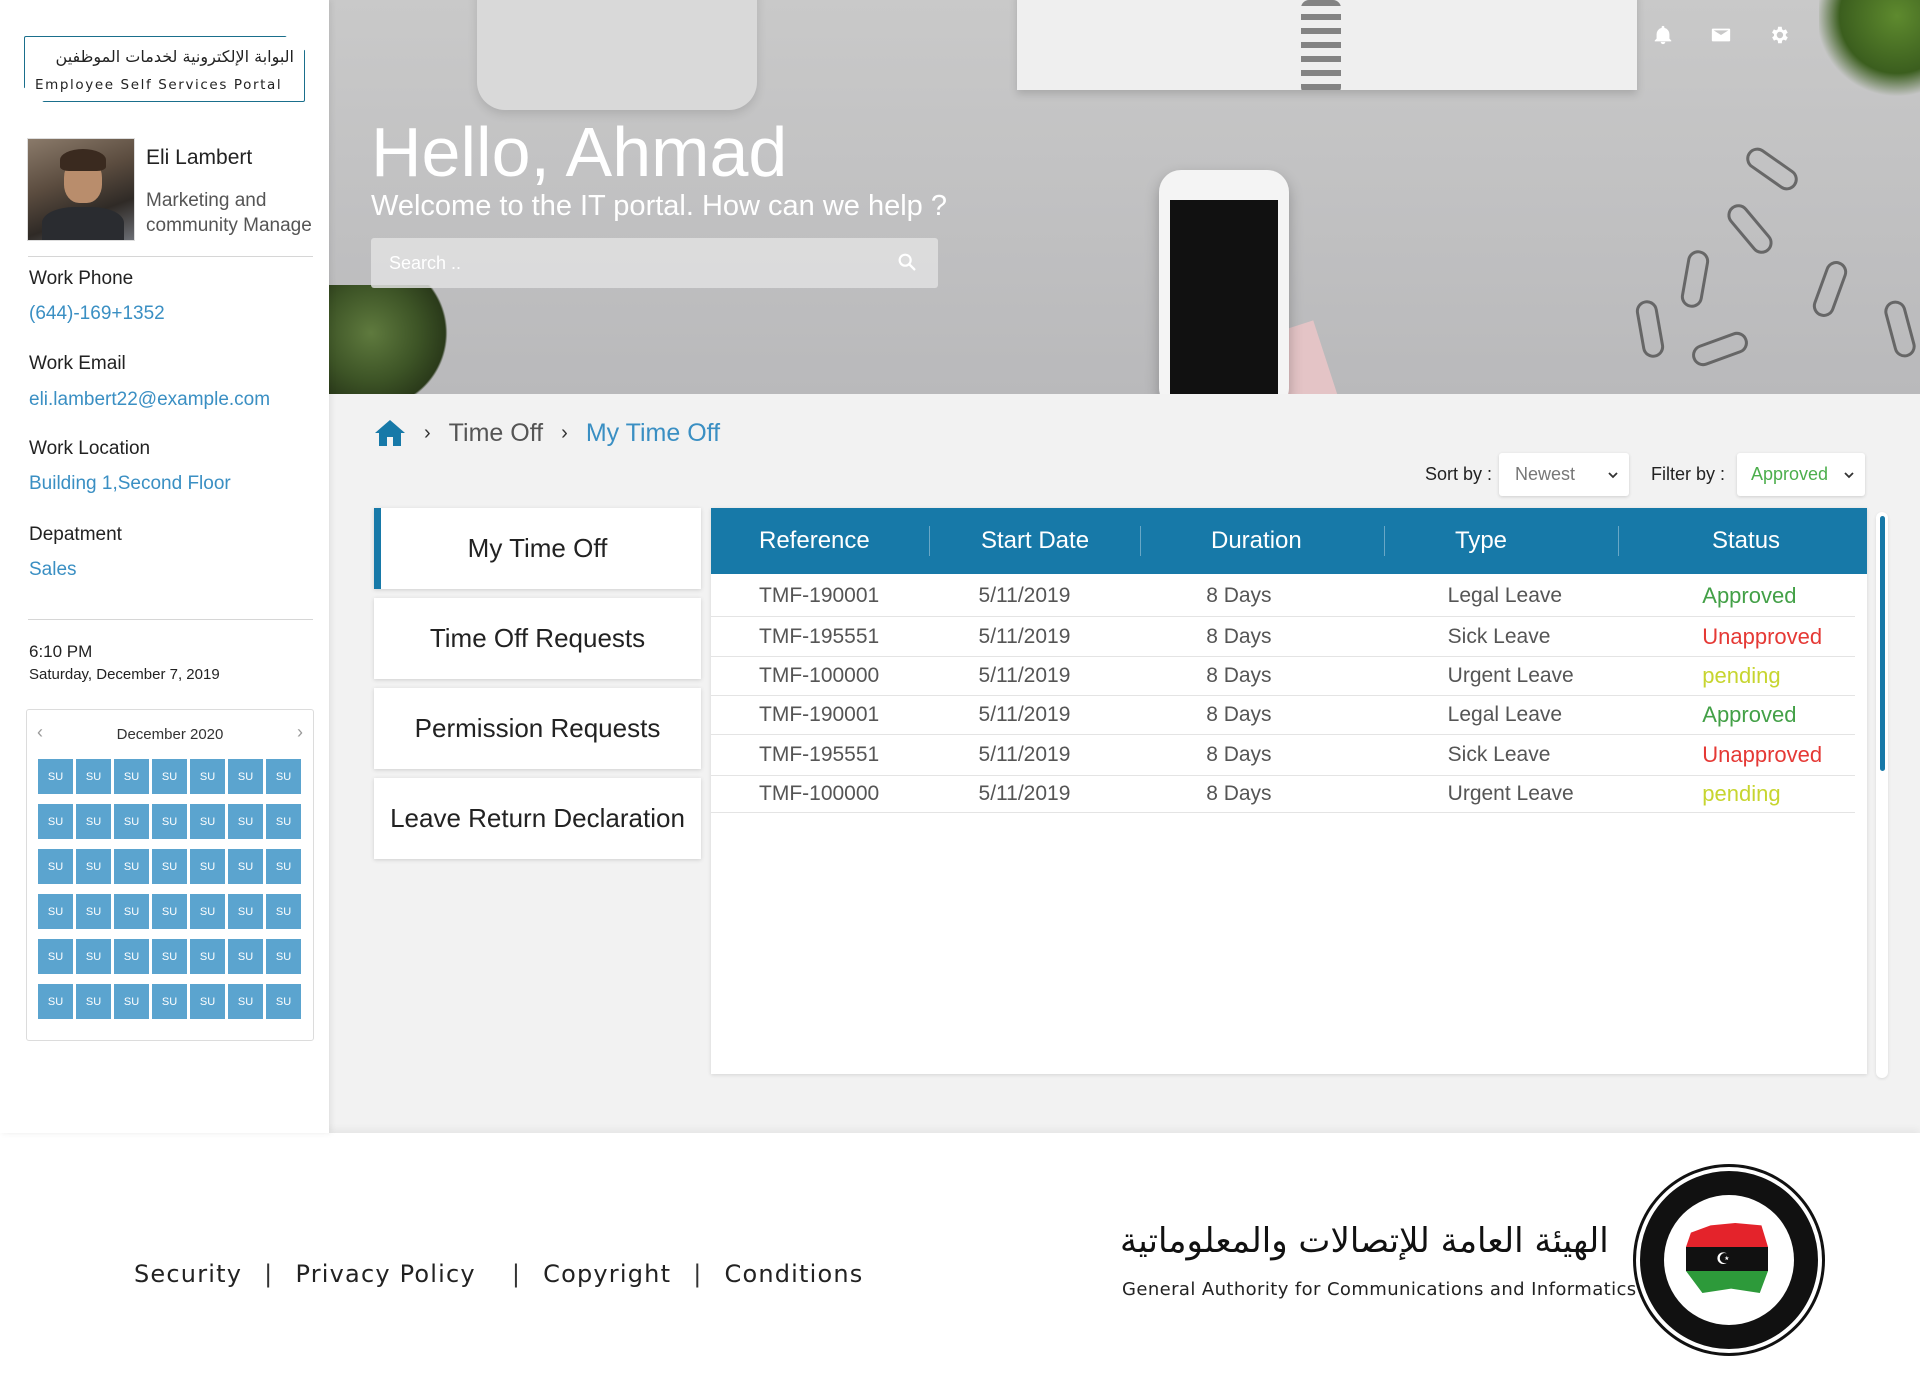 Image resolution: width=1920 pixels, height=1389 pixels. What do you see at coordinates (1663, 35) in the screenshot?
I see `bell-icon` at bounding box center [1663, 35].